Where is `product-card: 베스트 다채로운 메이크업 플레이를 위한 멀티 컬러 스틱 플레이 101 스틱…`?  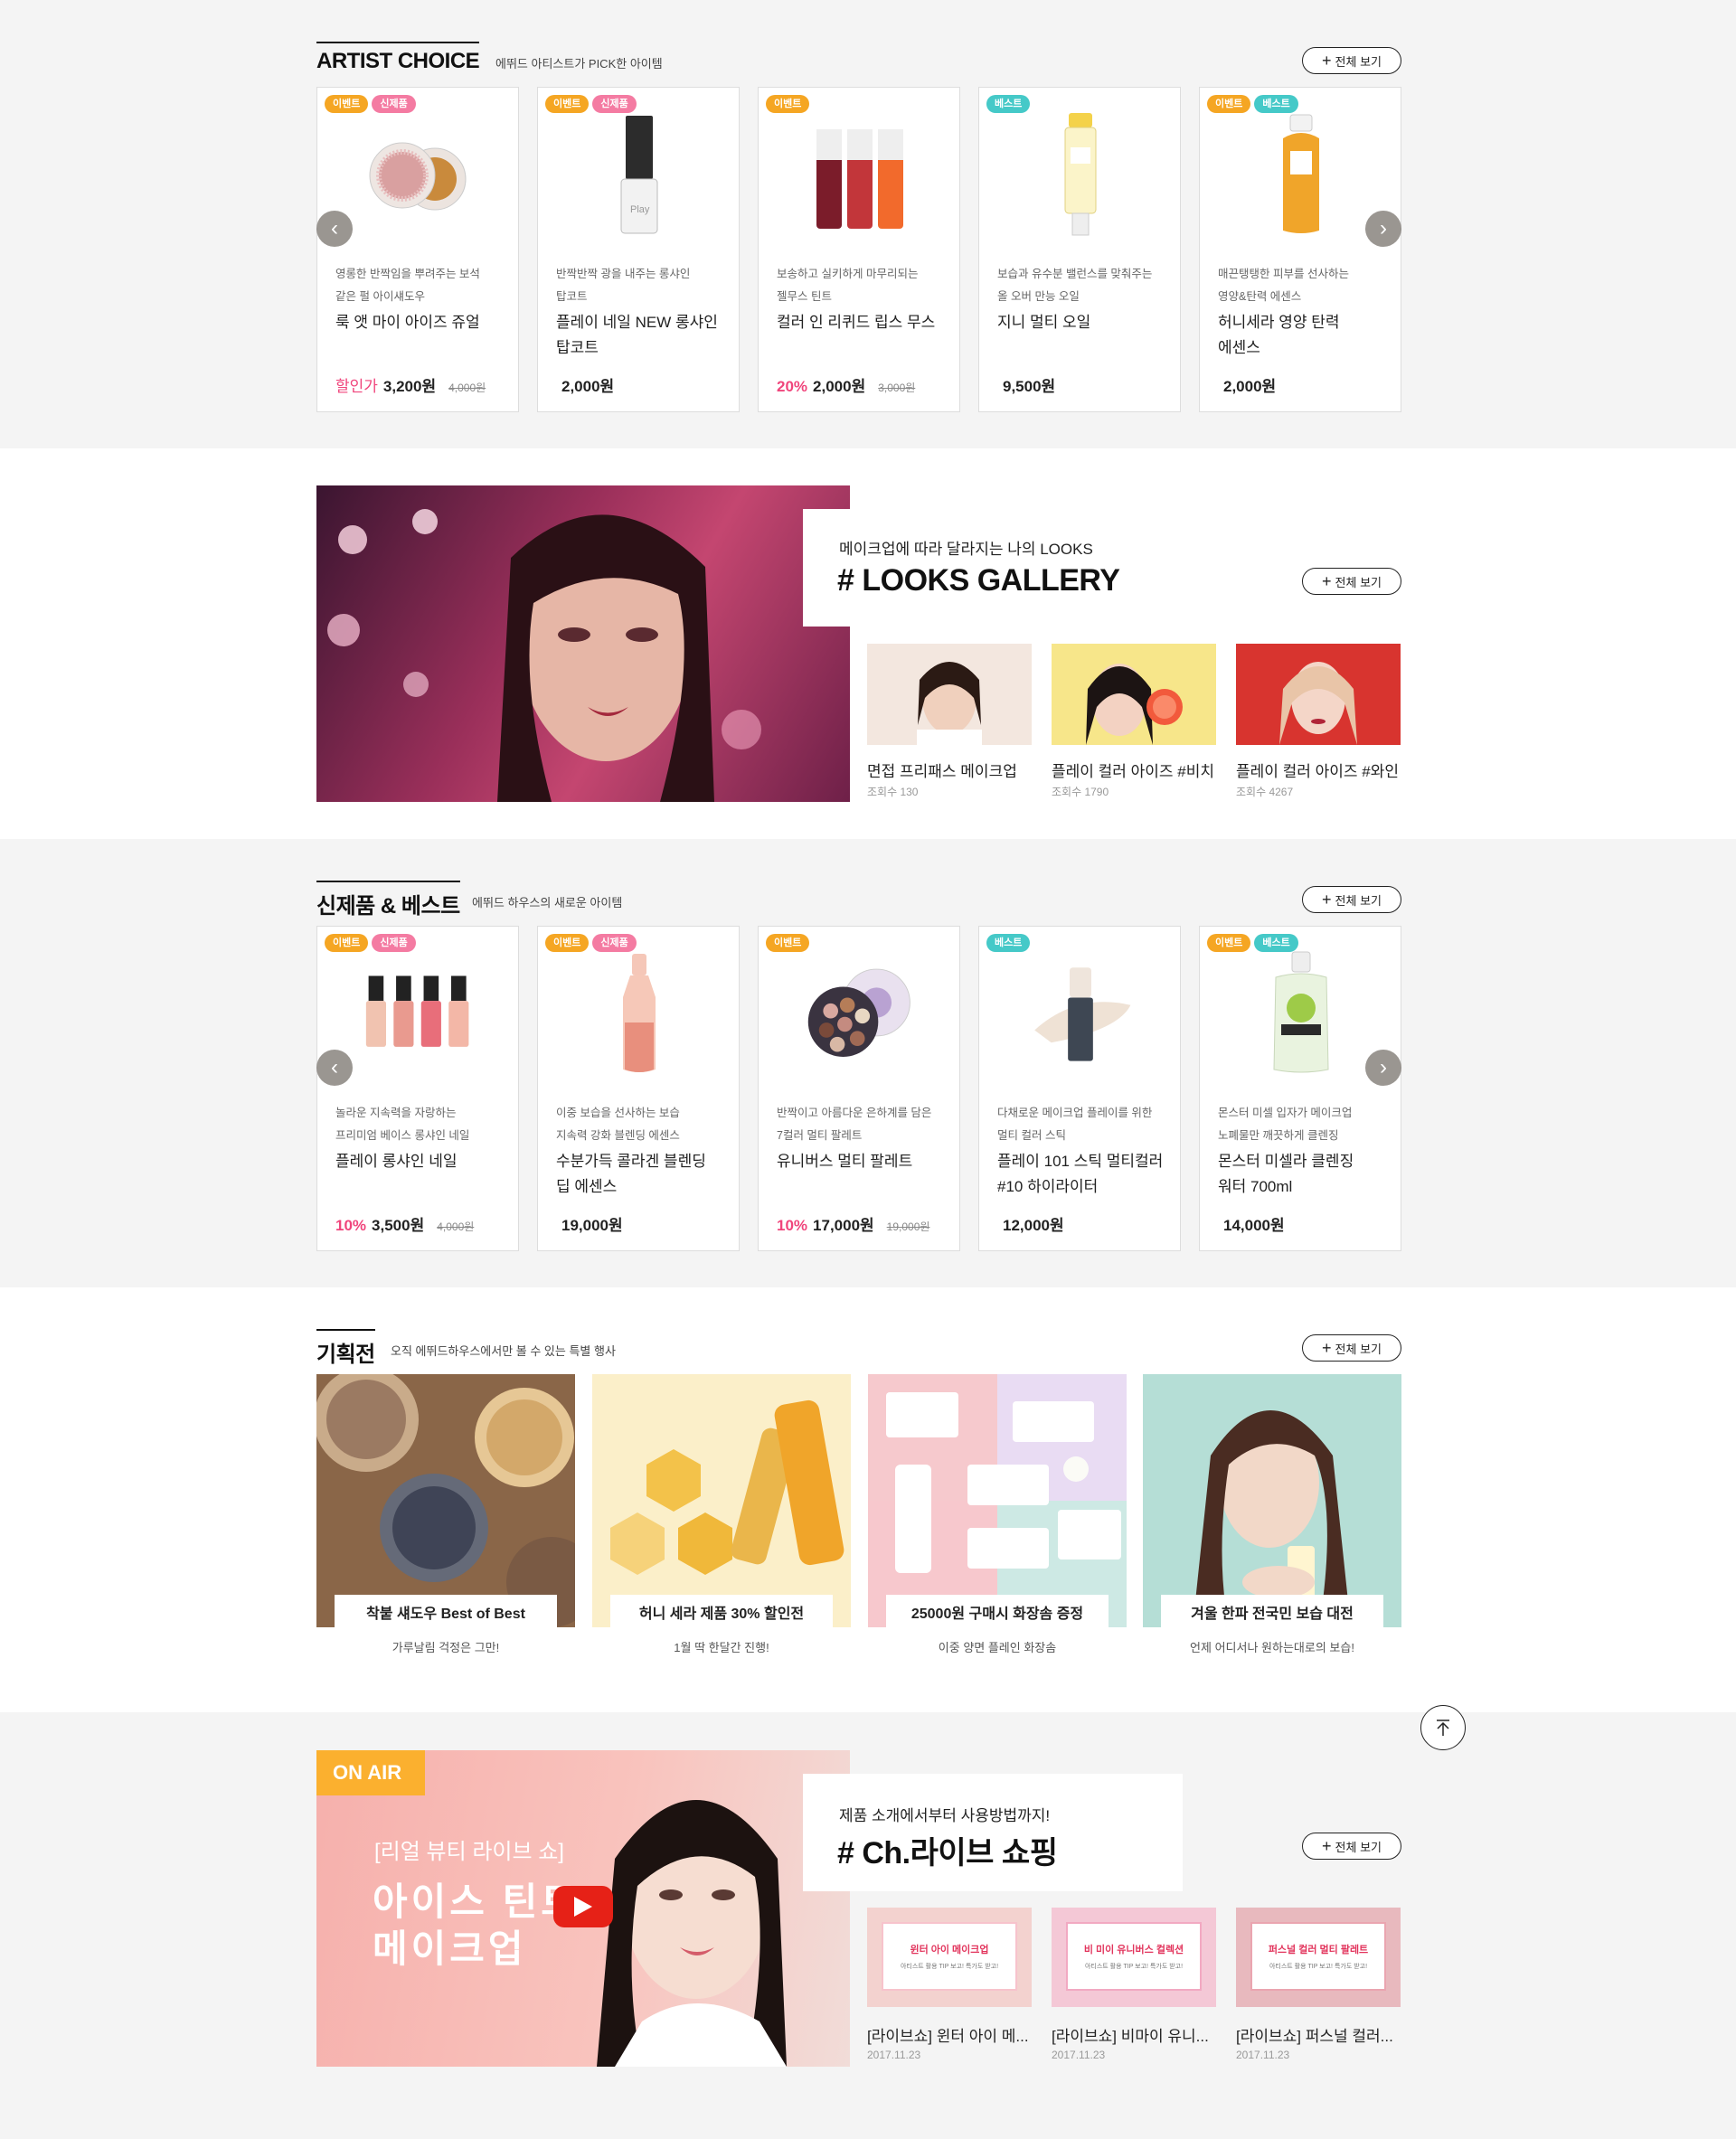
product-card: 베스트 다채로운 메이크업 플레이를 위한 멀티 컬러 스틱 플레이 101 스틱… is located at coordinates (1080, 1089).